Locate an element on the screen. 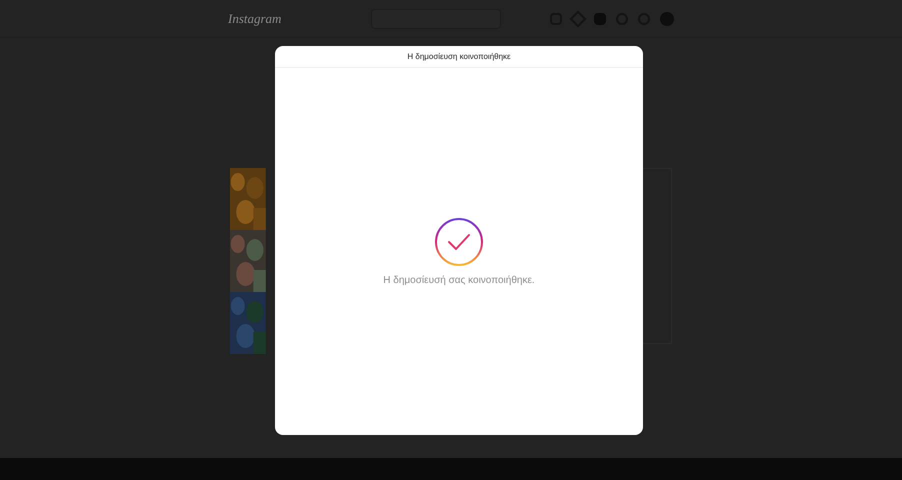 The height and width of the screenshot is (480, 902). add-icon is located at coordinates (600, 18).